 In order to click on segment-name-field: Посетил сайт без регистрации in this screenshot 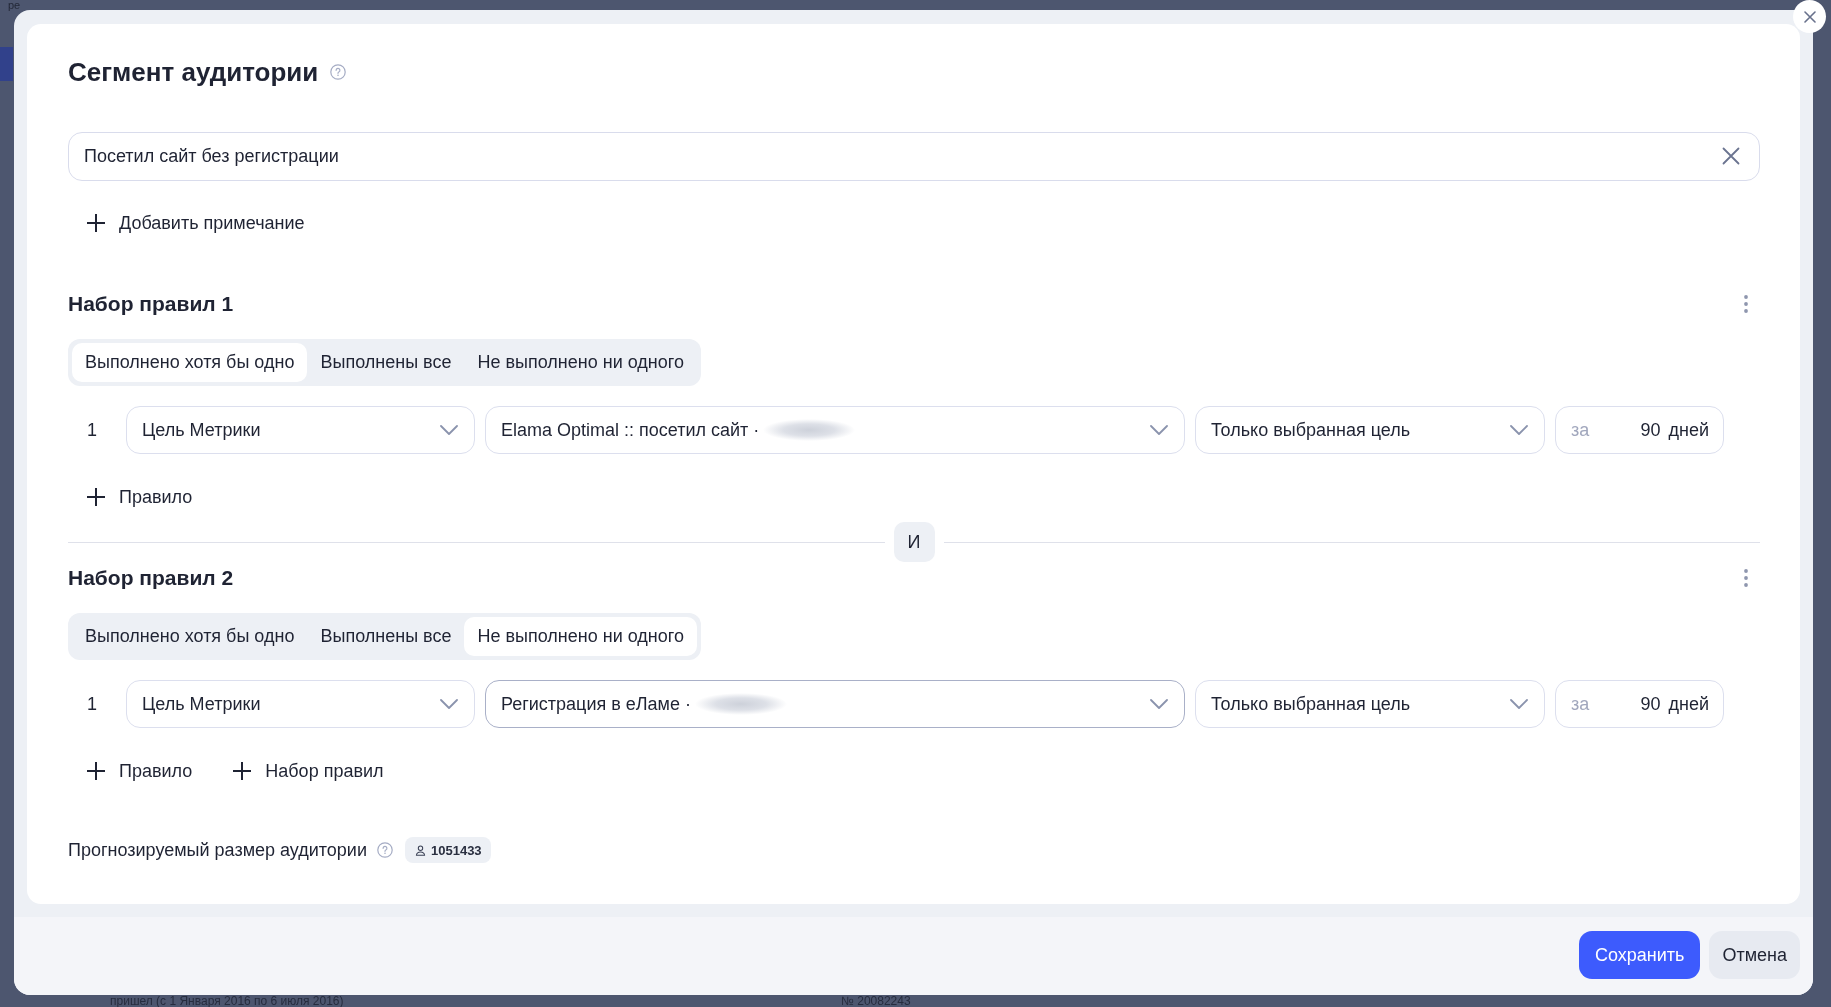, I will do `click(914, 156)`.